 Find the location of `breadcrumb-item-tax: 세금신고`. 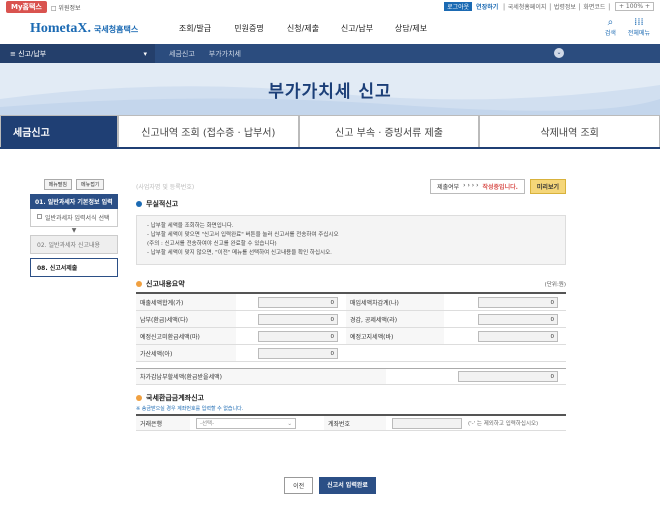

breadcrumb-item-tax: 세금신고 is located at coordinates (182, 54).